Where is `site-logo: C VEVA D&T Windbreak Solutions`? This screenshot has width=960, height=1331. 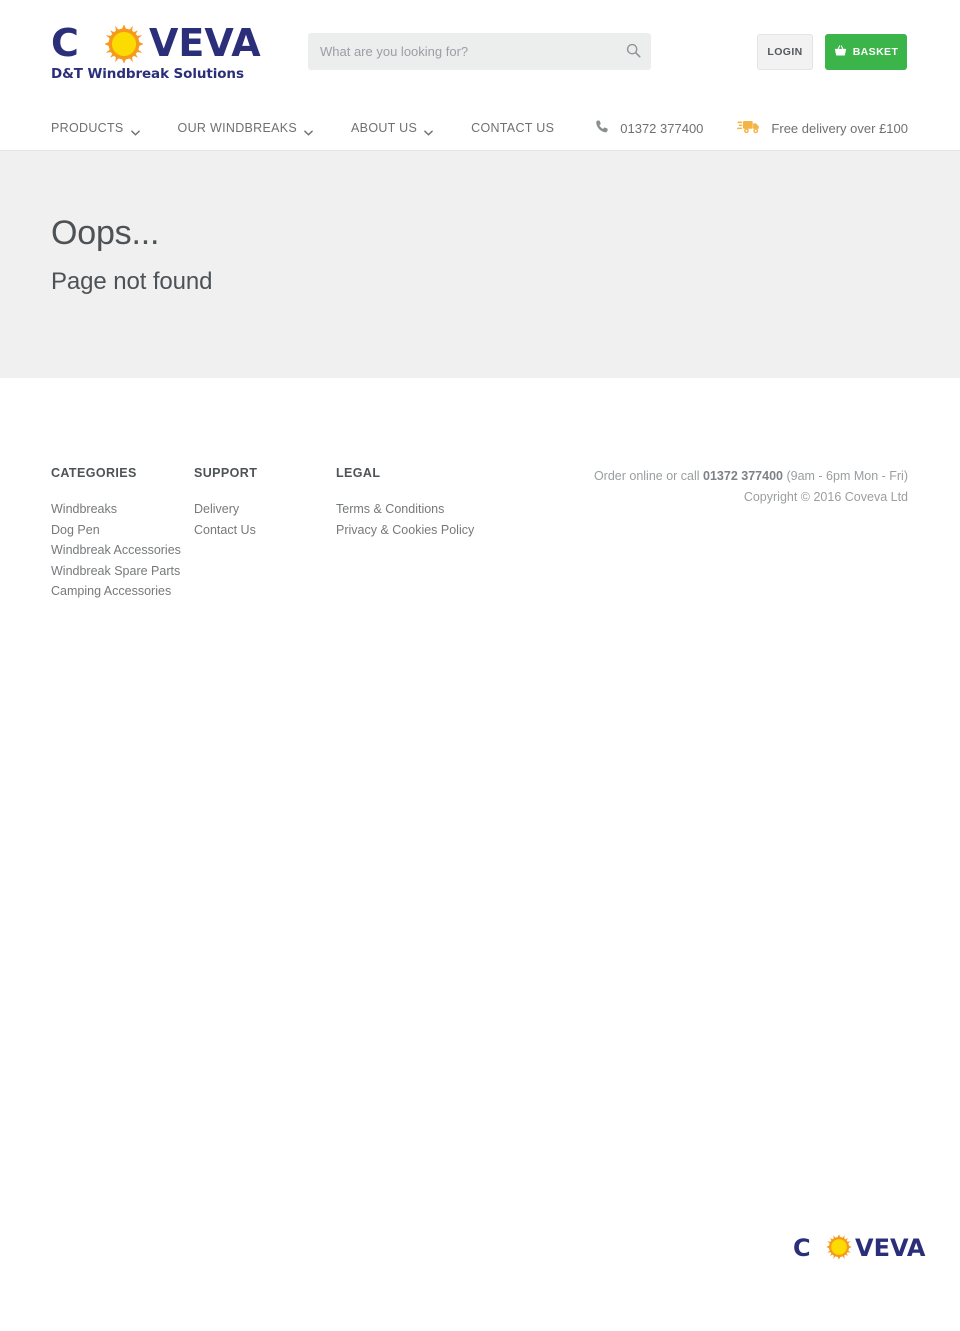
site-logo: C VEVA D&T Windbreak Solutions is located at coordinates (171, 54).